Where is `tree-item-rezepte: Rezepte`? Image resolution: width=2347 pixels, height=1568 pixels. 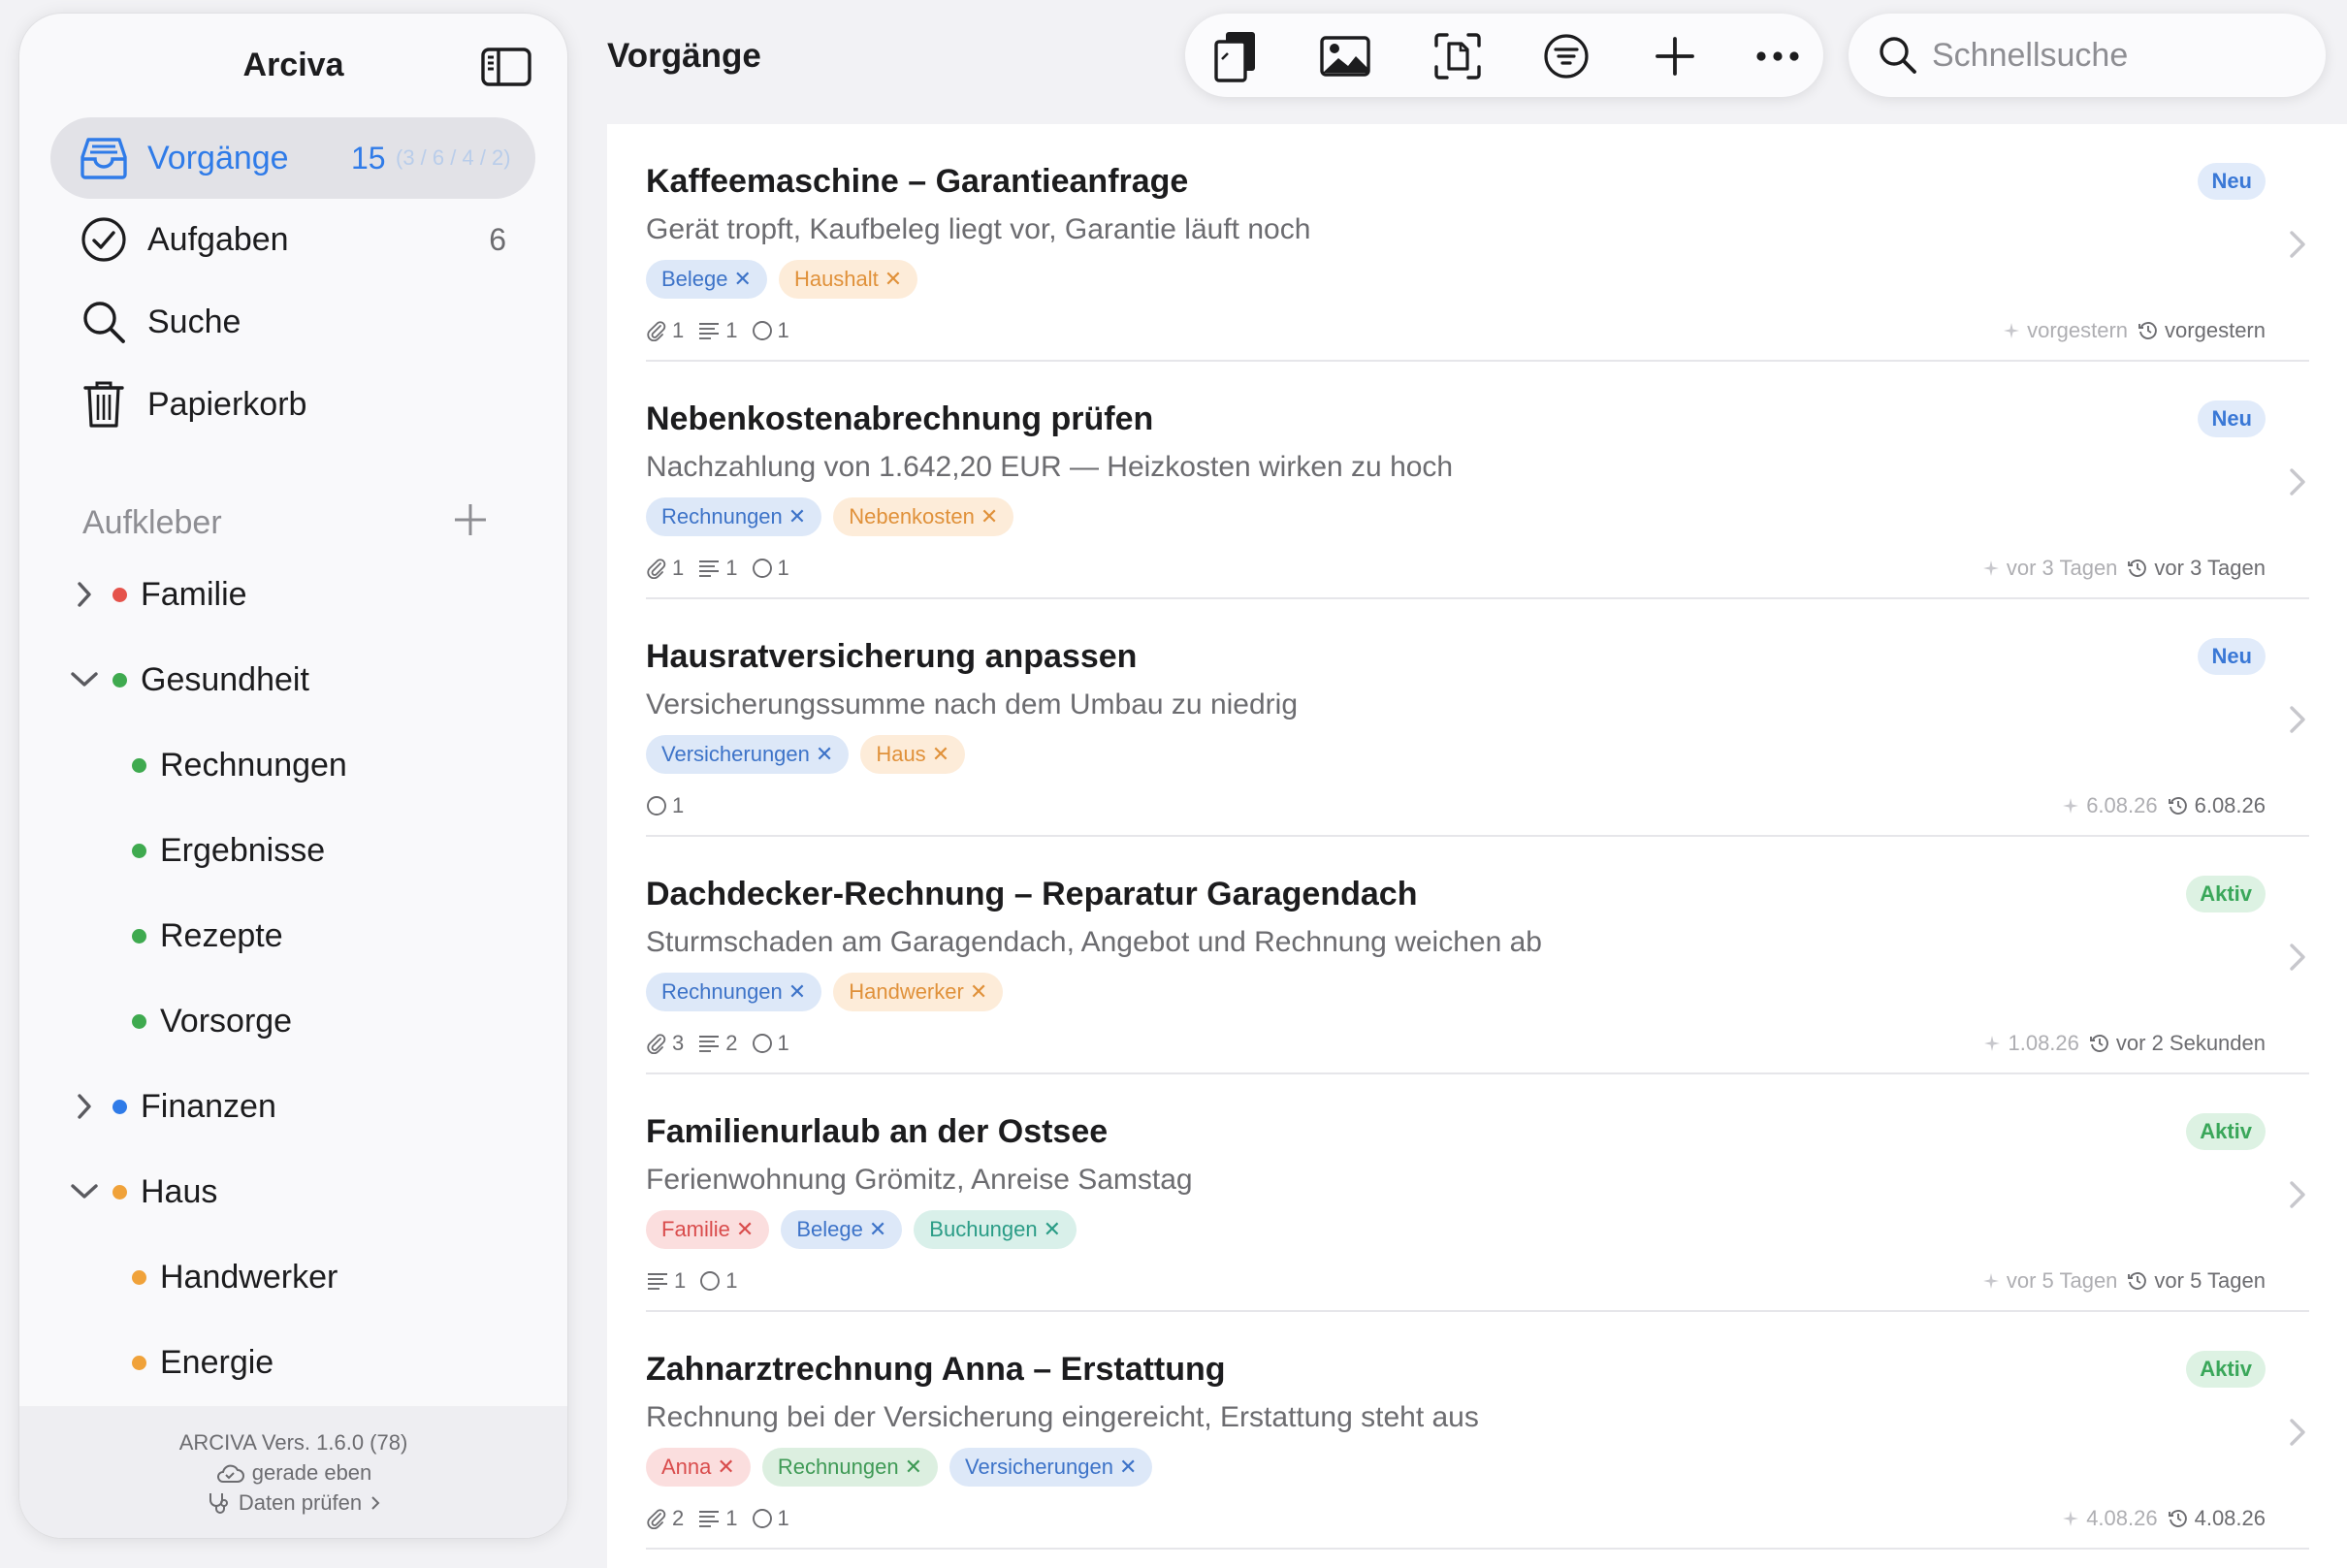
tree-item-rezepte: Rezepte is located at coordinates (207, 936).